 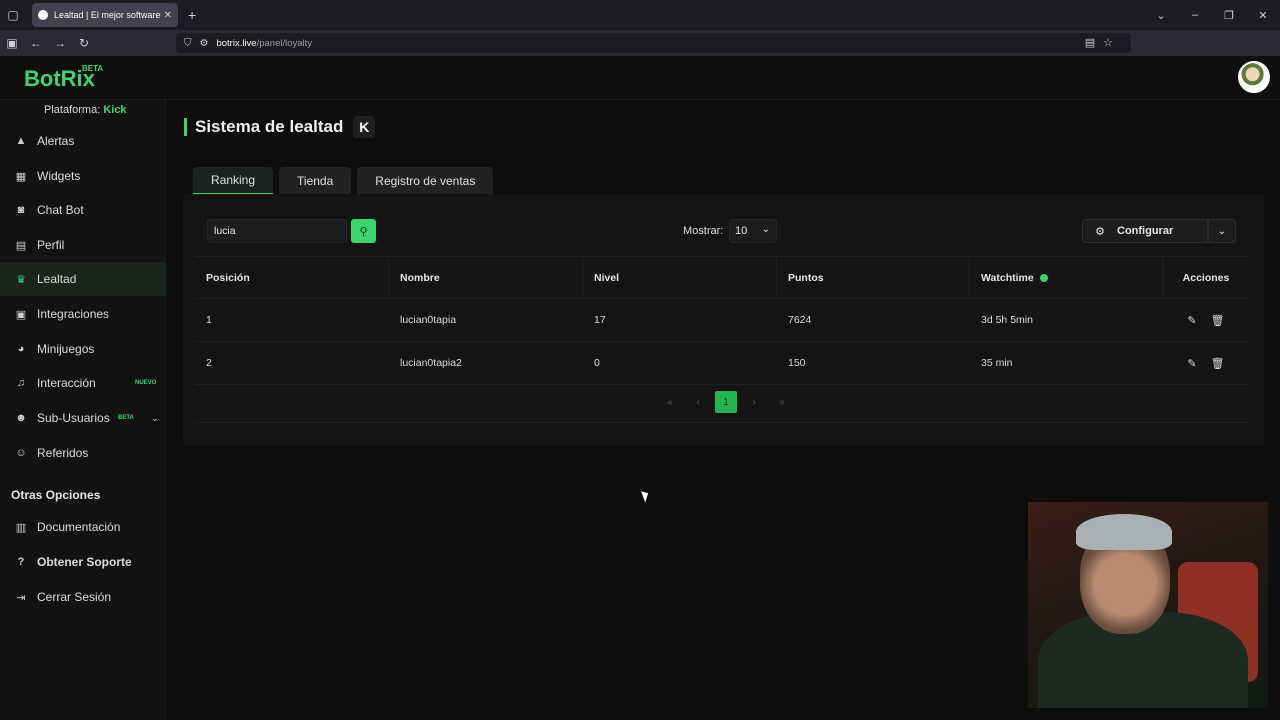 I want to click on minimize-icon: –, so click(x=1195, y=15).